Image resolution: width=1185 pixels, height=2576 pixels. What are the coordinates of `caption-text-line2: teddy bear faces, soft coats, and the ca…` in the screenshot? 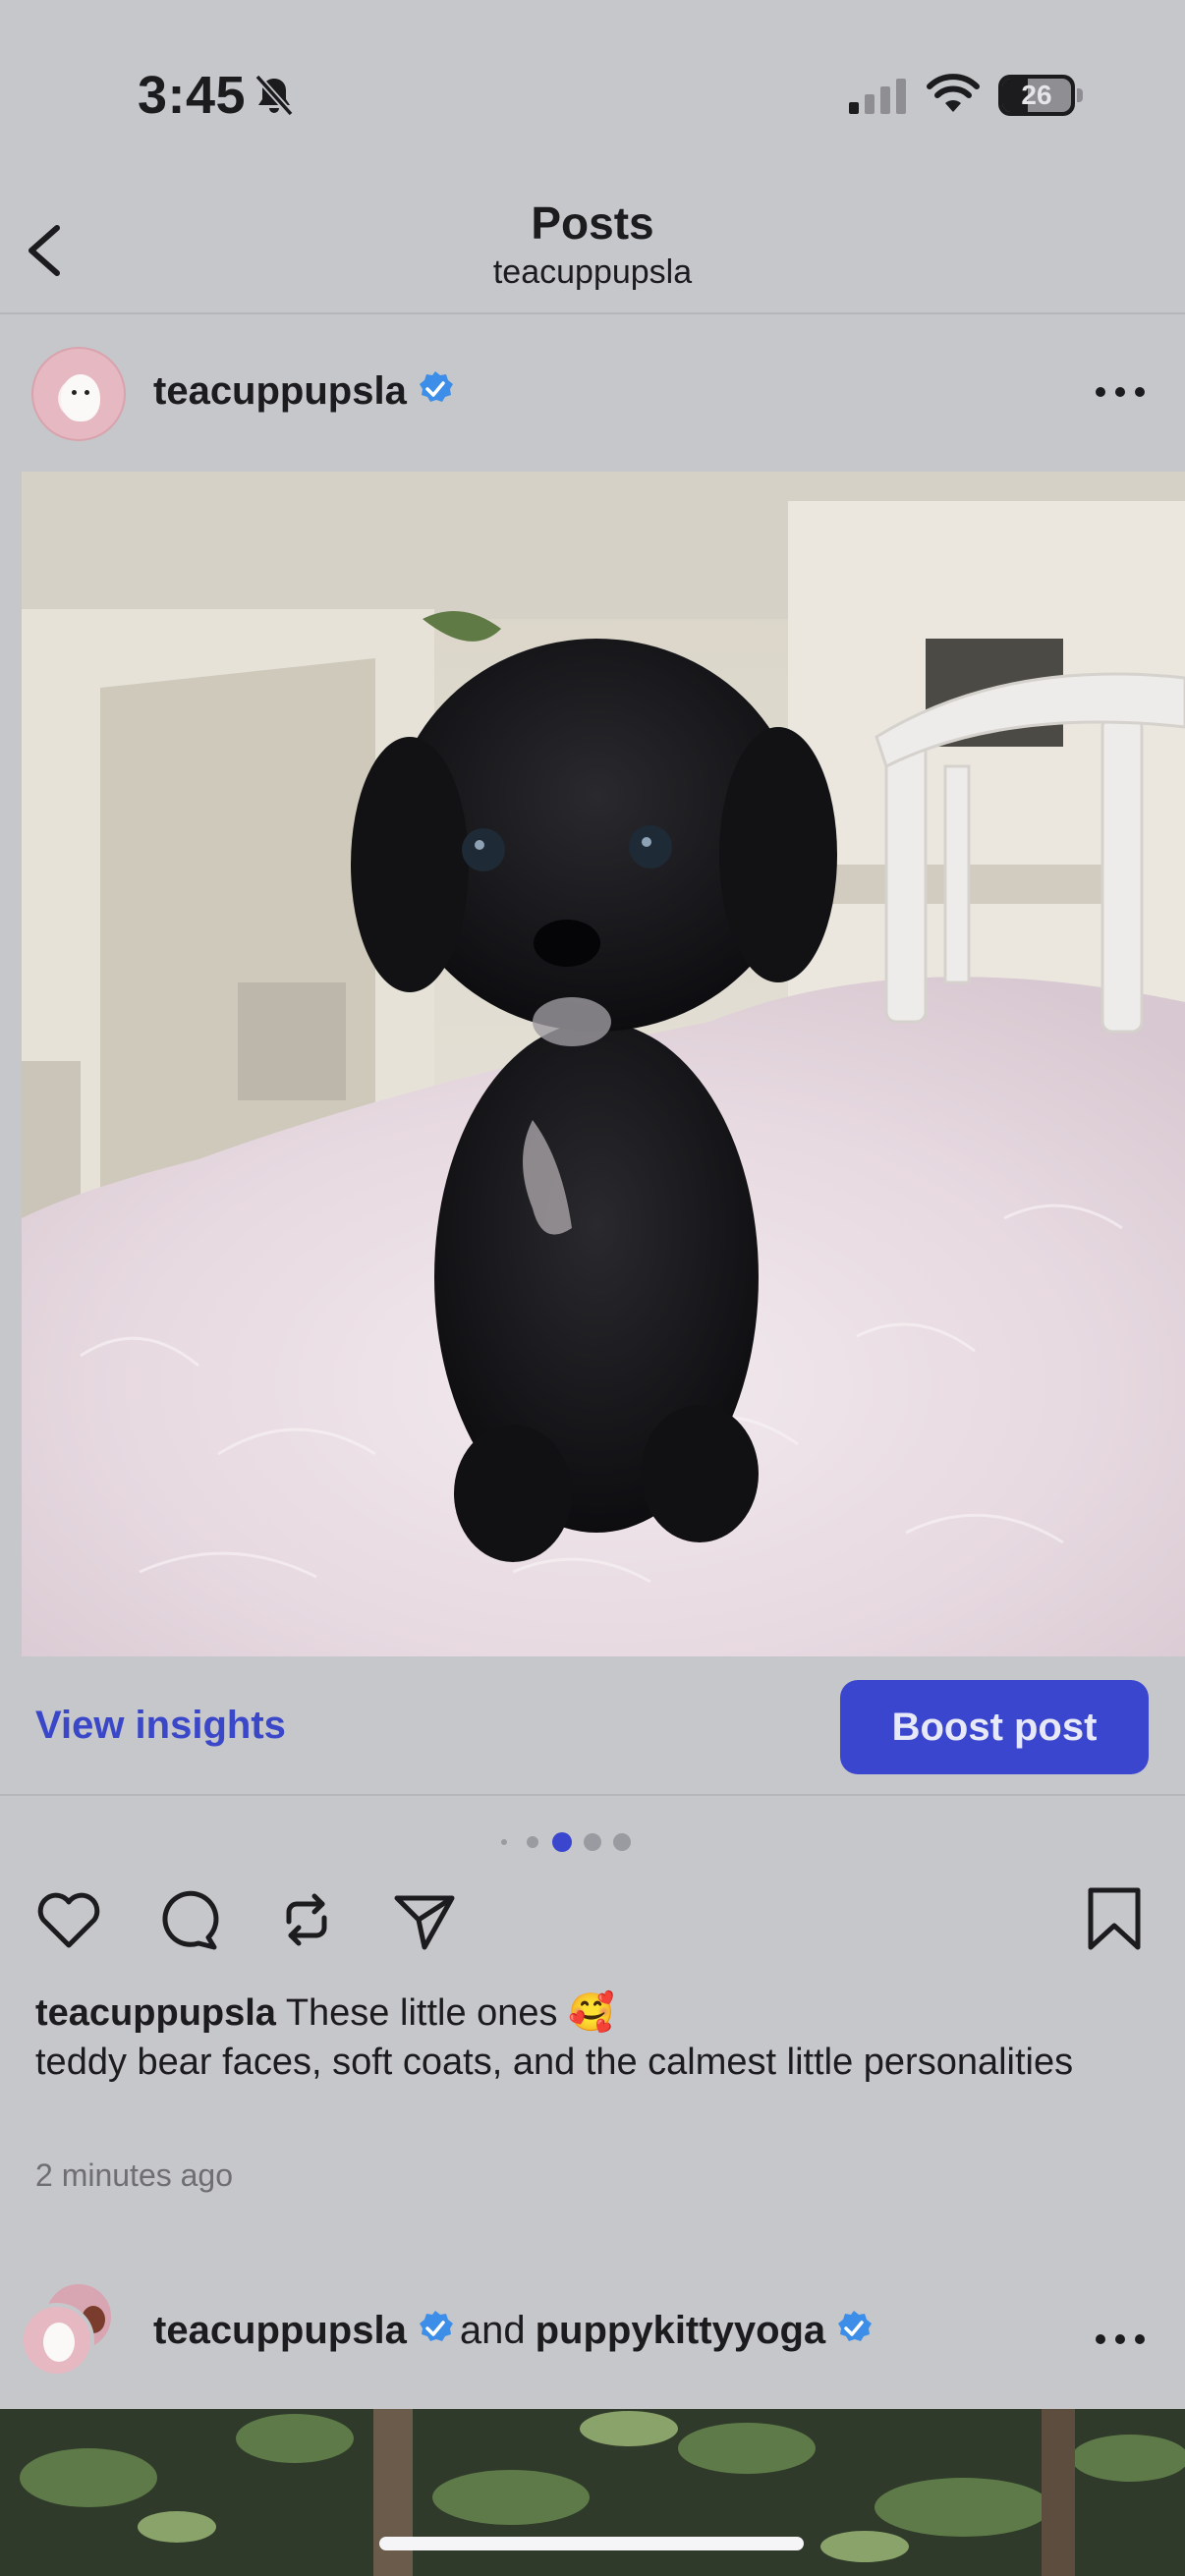 It's located at (554, 2062).